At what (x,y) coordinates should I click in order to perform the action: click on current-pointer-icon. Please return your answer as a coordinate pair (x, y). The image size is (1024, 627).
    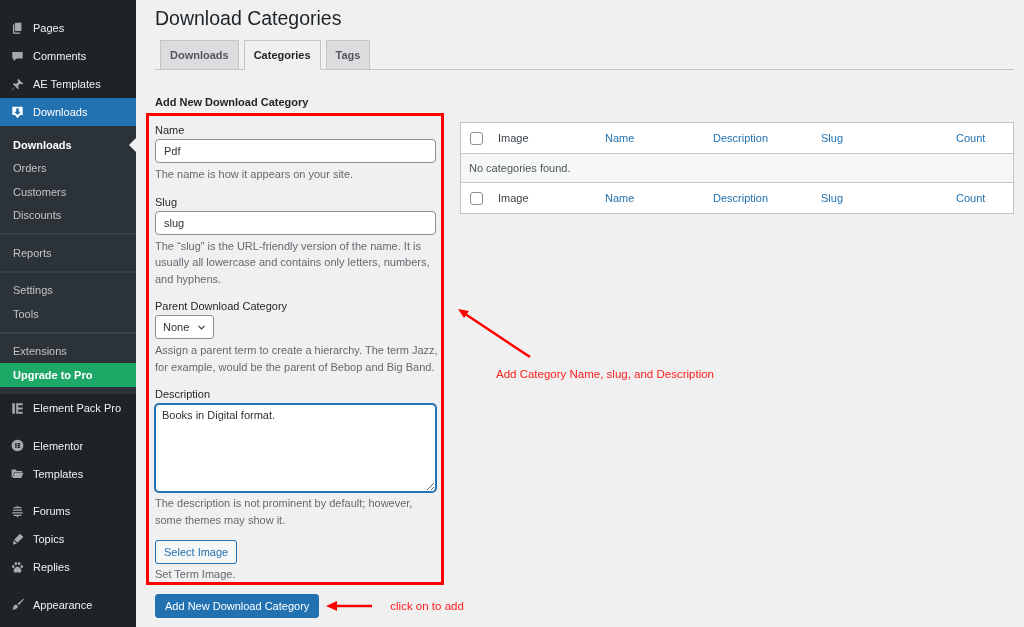
    Looking at the image, I should click on (132, 144).